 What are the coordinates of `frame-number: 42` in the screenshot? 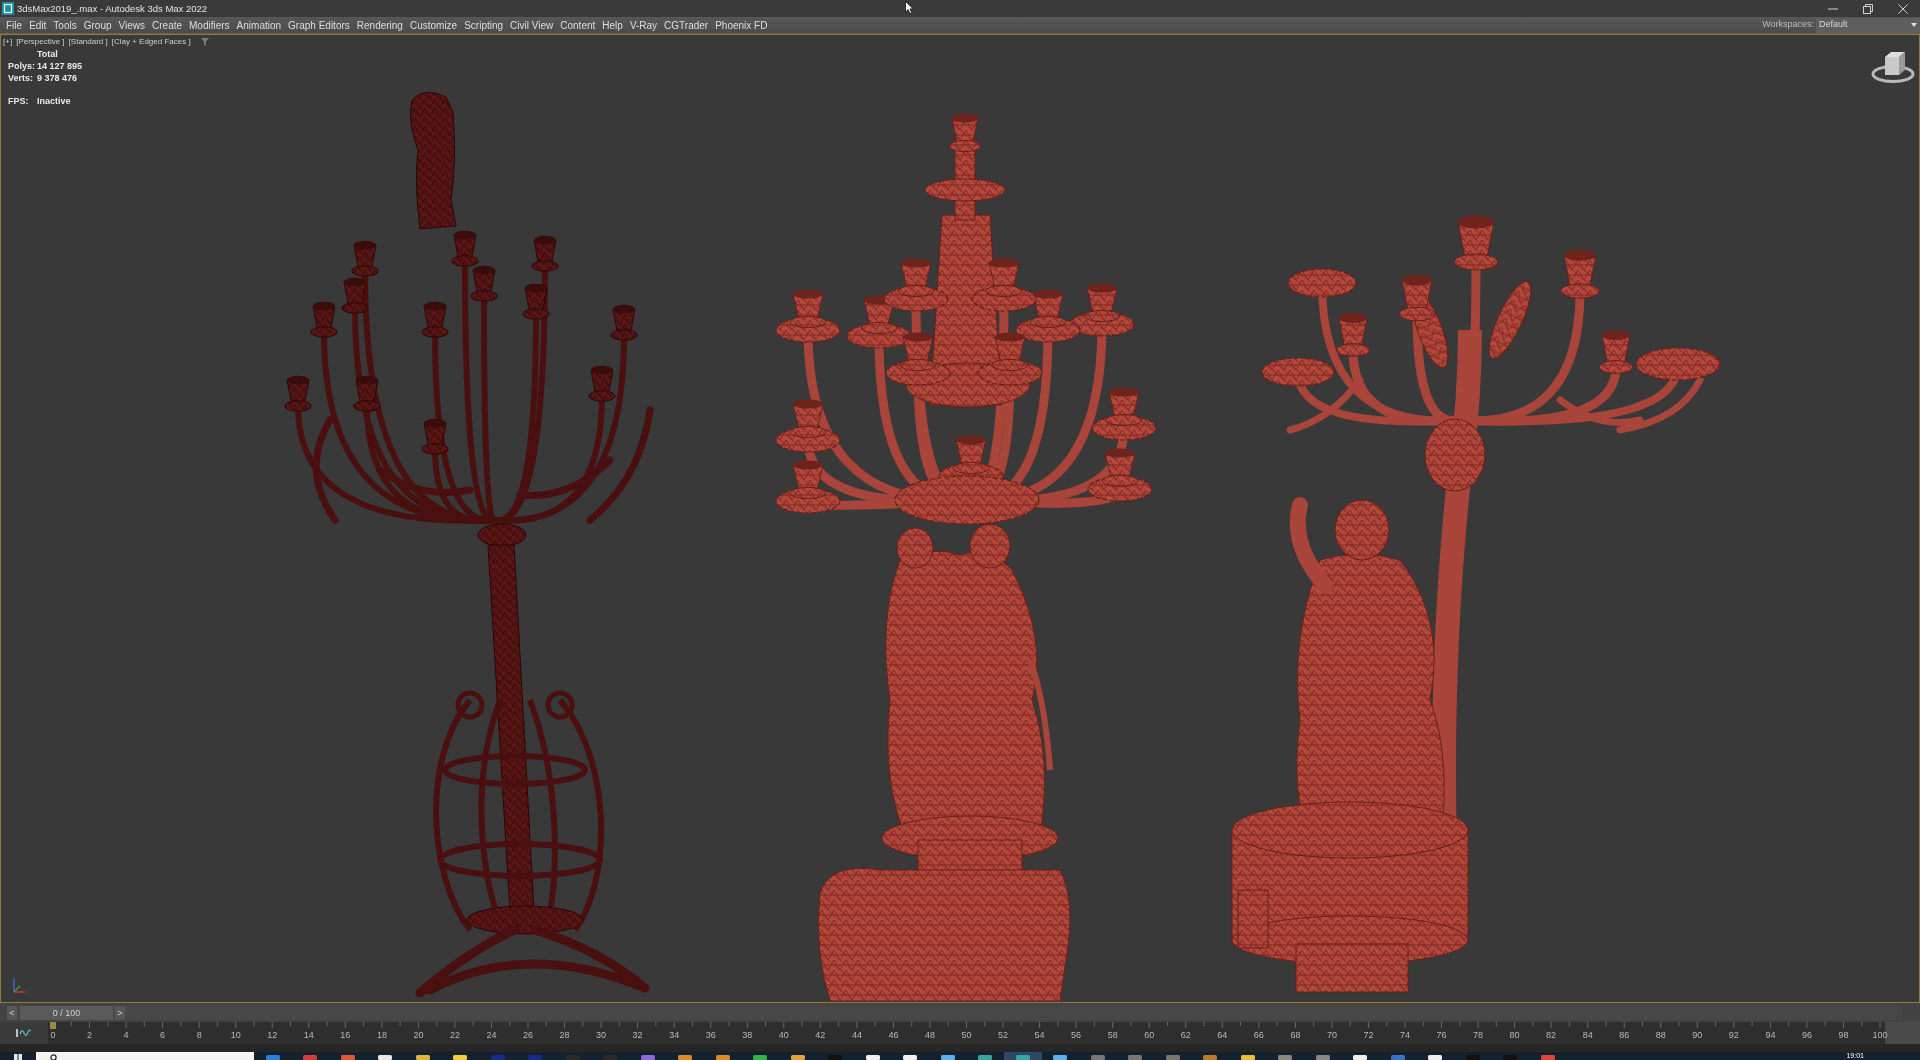 It's located at (820, 1035).